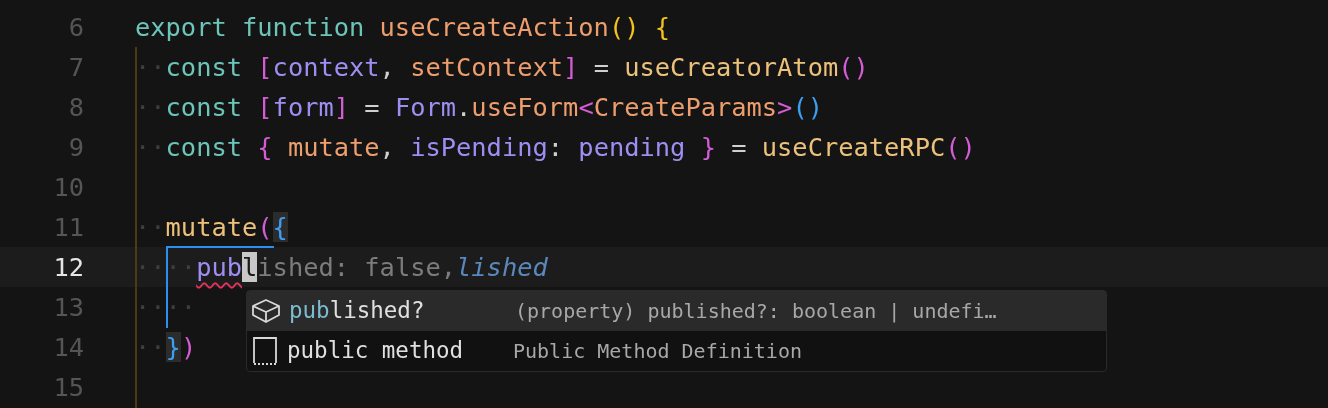 Image resolution: width=1328 pixels, height=408 pixels. Describe the element at coordinates (731, 66) in the screenshot. I see `code-token: useCreatorAtom` at that location.